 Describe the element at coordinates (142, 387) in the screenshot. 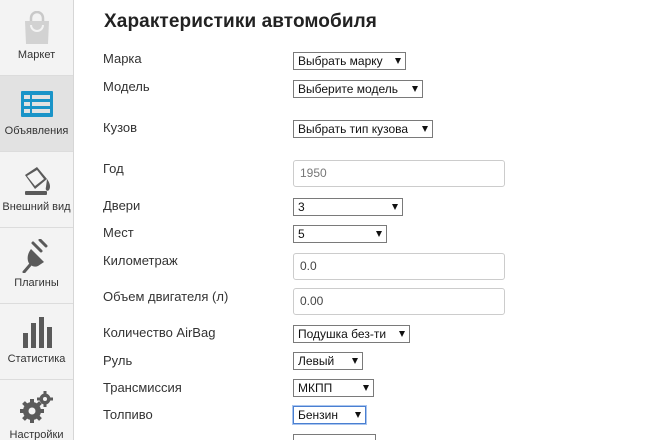

I see `transmission-label: Трансмиссия` at that location.